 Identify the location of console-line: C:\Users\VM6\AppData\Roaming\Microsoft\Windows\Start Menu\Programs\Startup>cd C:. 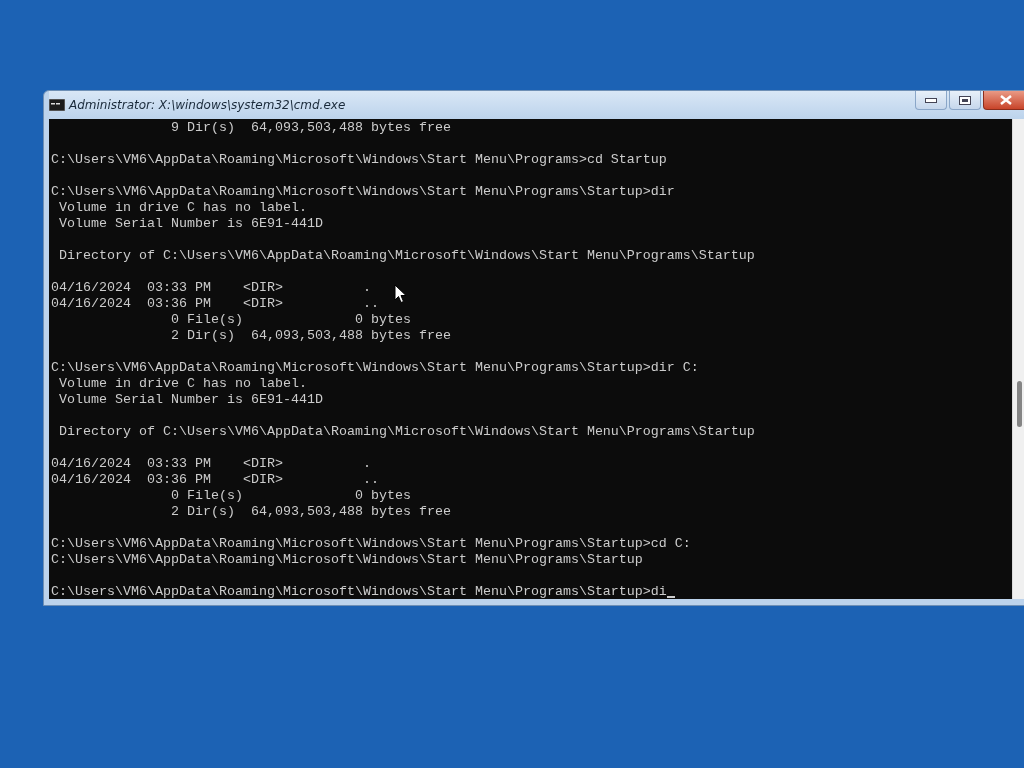
(371, 543).